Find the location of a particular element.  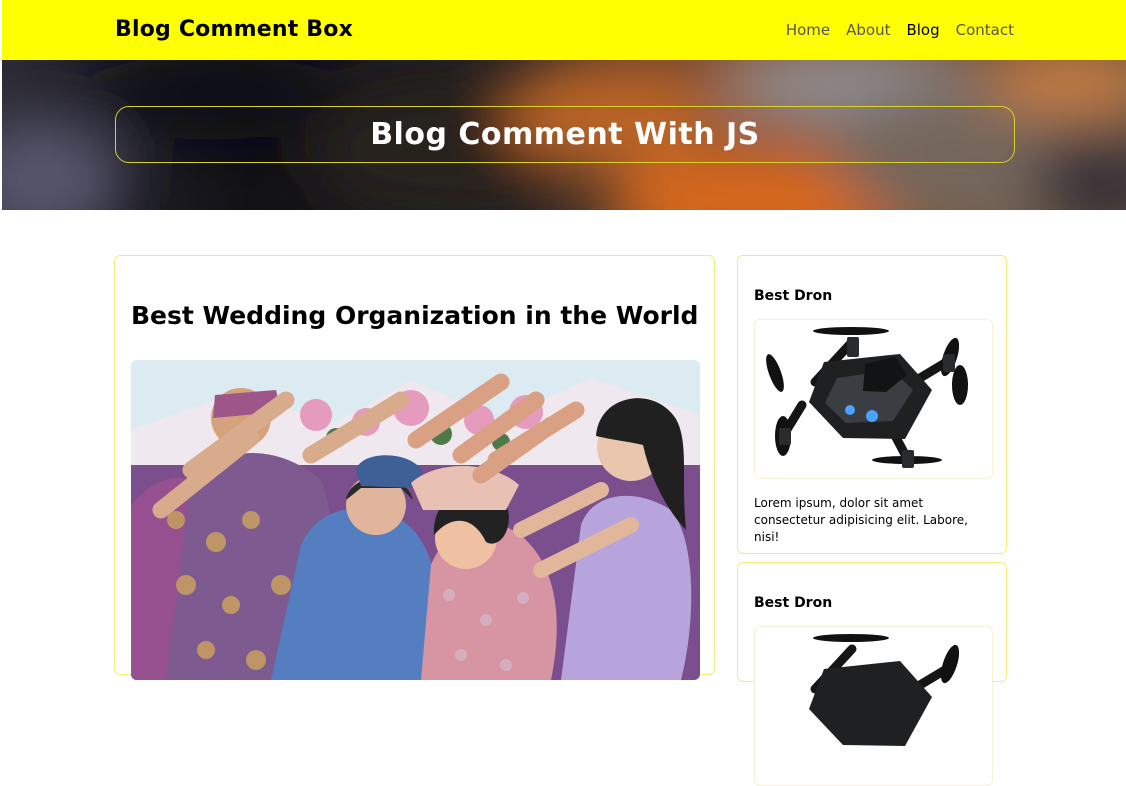

sidebar-card-2: Best Dron is located at coordinates (872, 674).